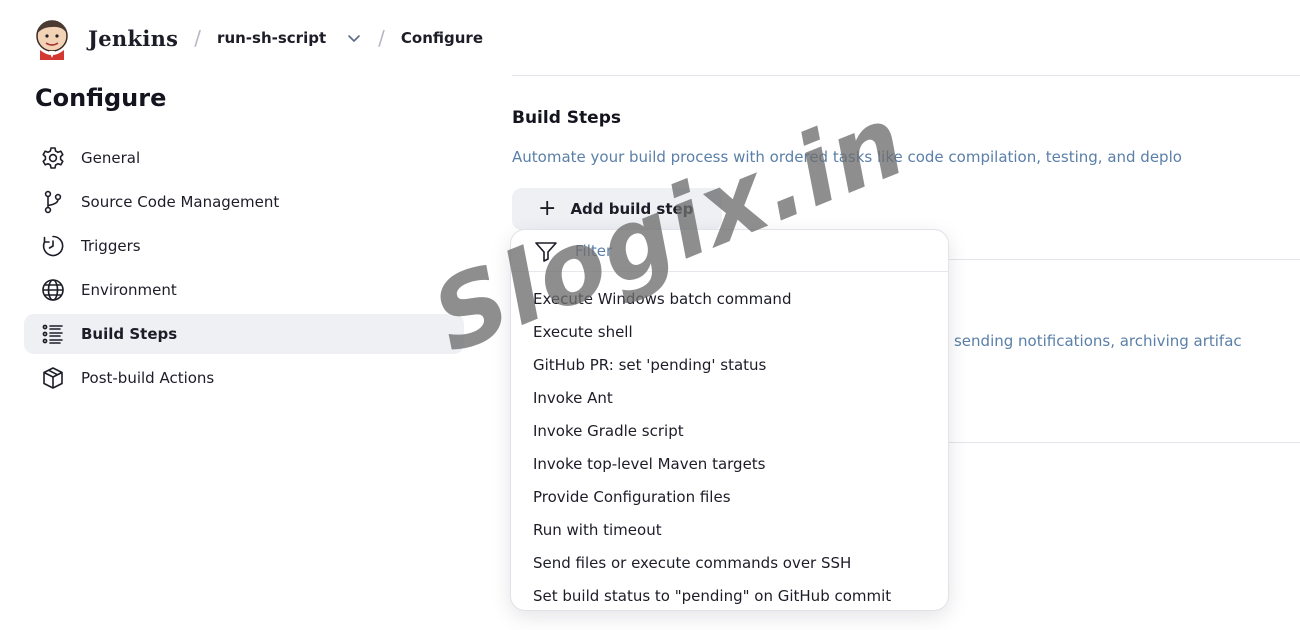 This screenshot has width=1300, height=630. I want to click on menu-item-invoke-ant: Invoke Ant, so click(729, 397).